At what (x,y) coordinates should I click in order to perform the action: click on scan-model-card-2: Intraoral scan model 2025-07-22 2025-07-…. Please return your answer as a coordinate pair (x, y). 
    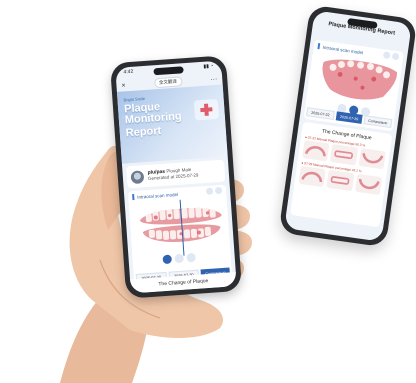
    Looking at the image, I should click on (353, 85).